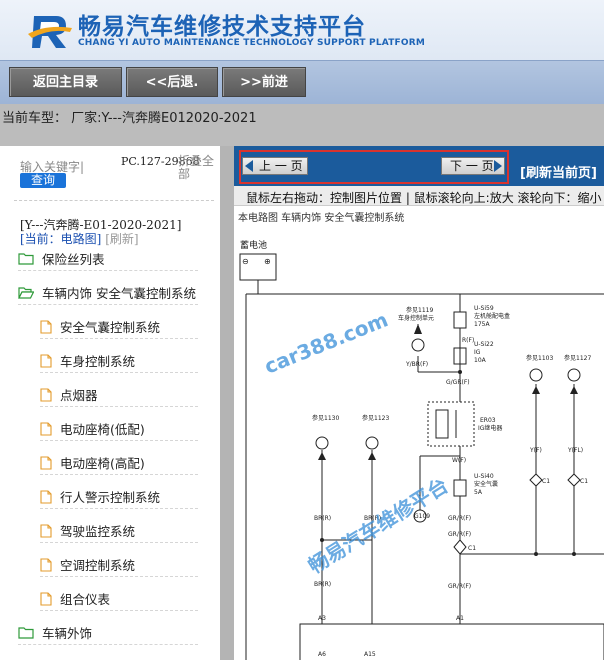  What do you see at coordinates (486, 484) in the screenshot?
I see `fuse3-sub: 安全气囊` at bounding box center [486, 484].